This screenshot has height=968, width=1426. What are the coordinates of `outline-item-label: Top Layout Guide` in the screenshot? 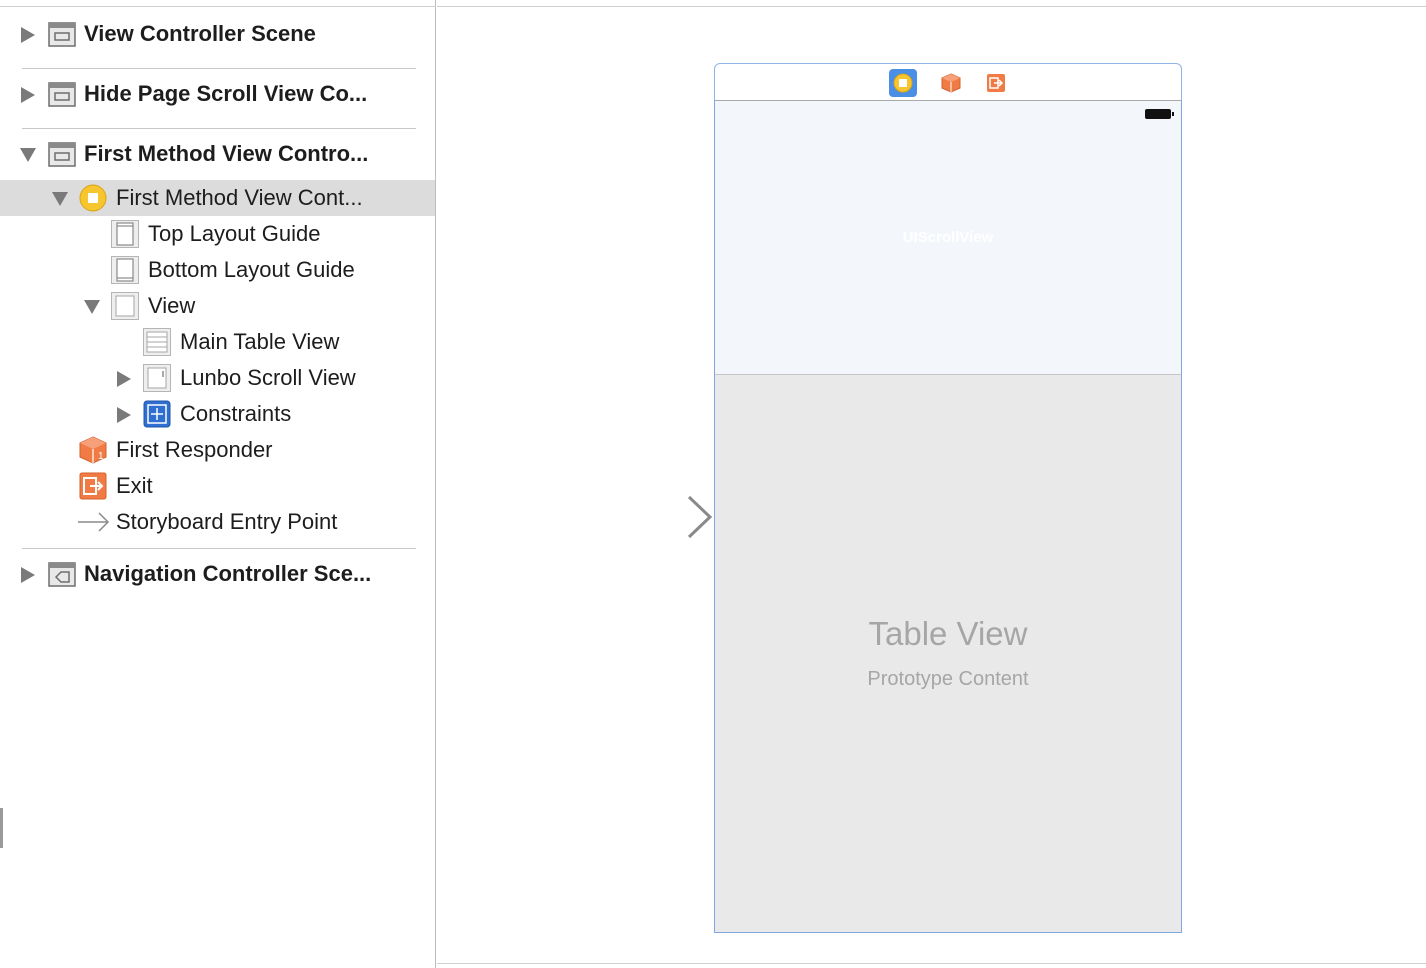 It's located at (234, 233).